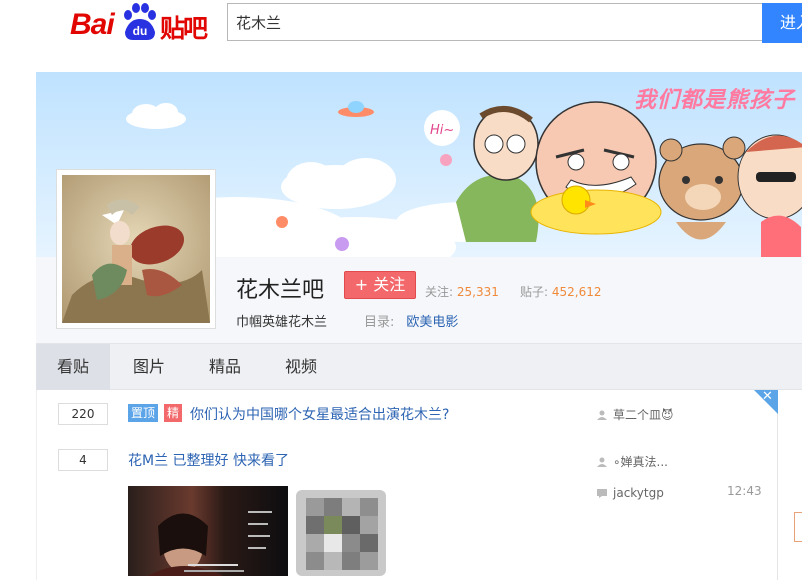 Image resolution: width=802 pixels, height=580 pixels. What do you see at coordinates (73, 367) in the screenshot?
I see `tab-threads: 看贴` at bounding box center [73, 367].